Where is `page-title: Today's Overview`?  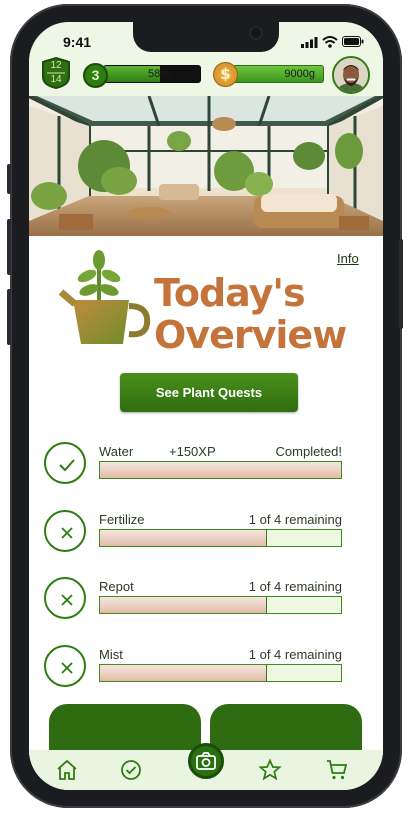
page-title: Today's Overview is located at coordinates (259, 314).